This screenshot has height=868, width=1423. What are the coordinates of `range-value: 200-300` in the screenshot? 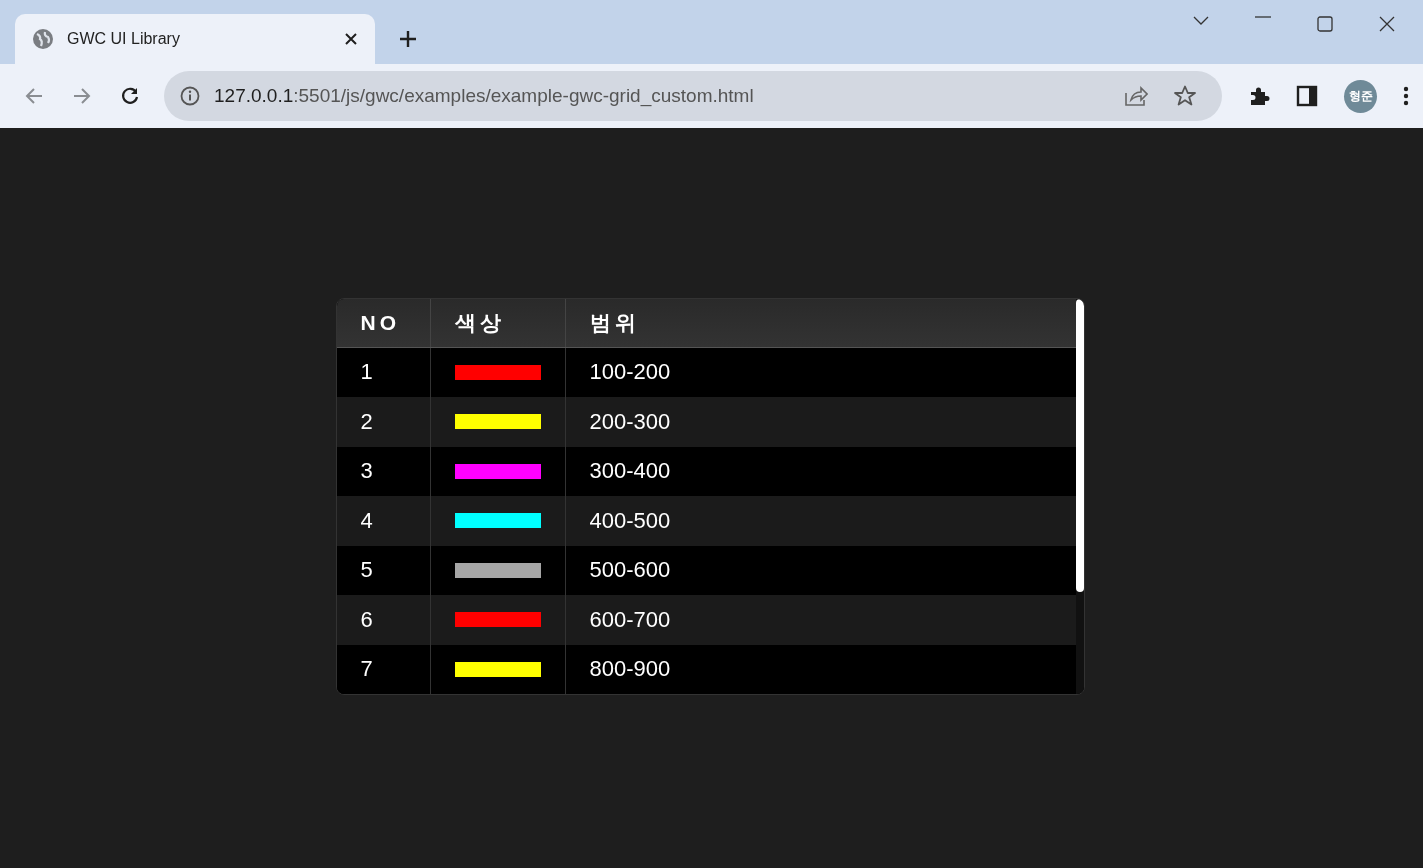 It's located at (630, 421).